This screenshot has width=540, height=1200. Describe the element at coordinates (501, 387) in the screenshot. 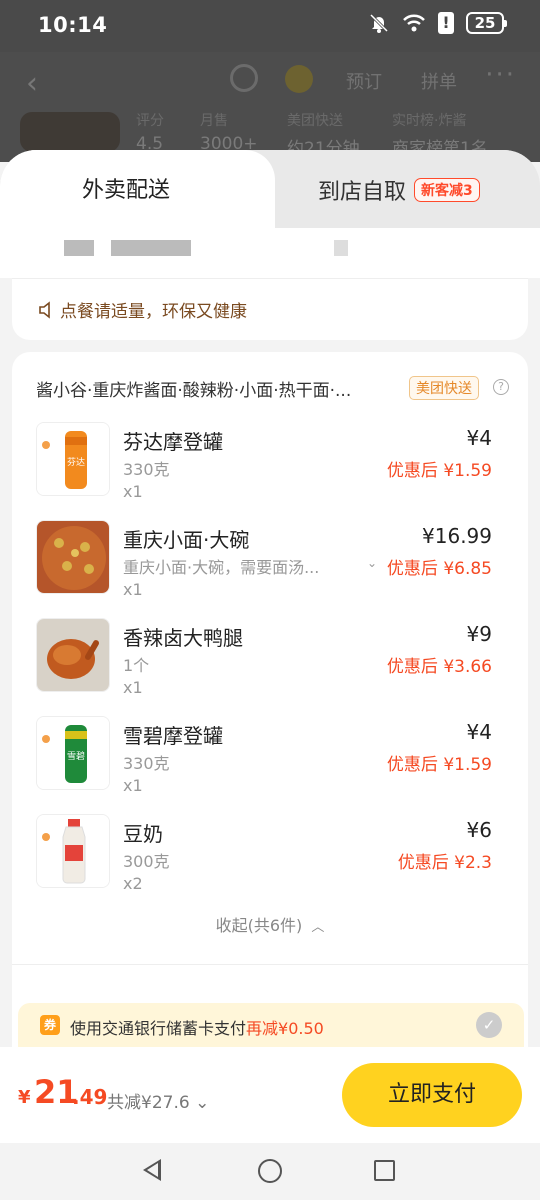

I see `help-icon: ?` at that location.